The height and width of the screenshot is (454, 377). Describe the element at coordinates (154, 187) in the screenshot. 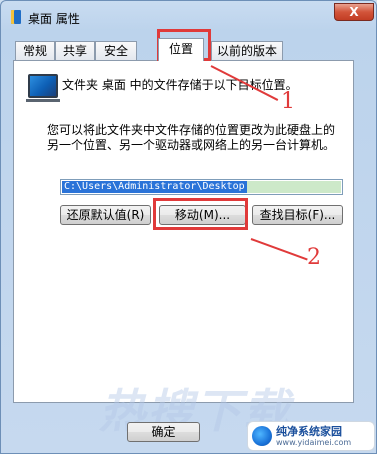

I see `path-value: C:\Users\Administrator\Desktop` at that location.